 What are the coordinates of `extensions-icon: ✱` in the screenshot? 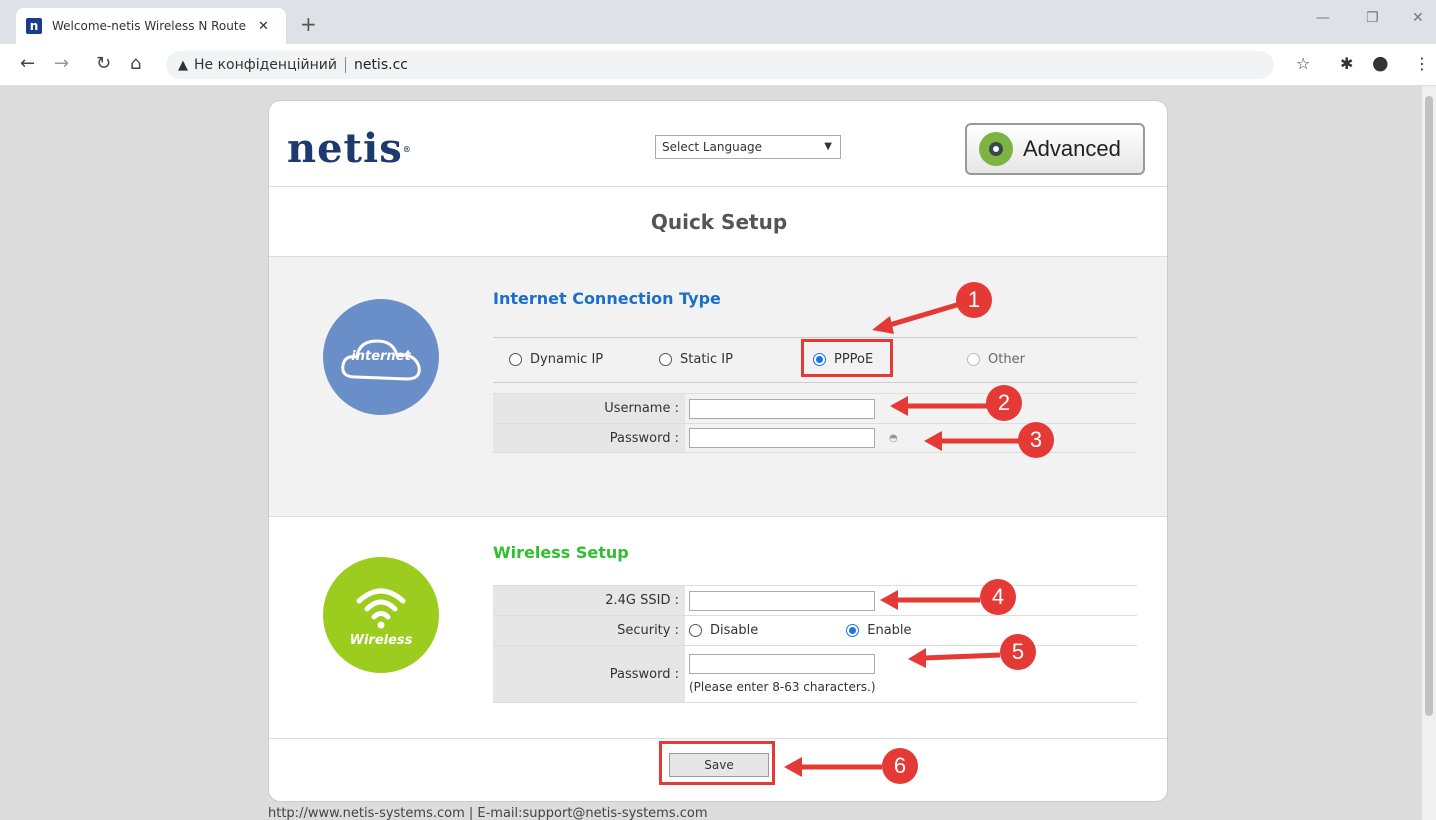 It's located at (1346, 63).